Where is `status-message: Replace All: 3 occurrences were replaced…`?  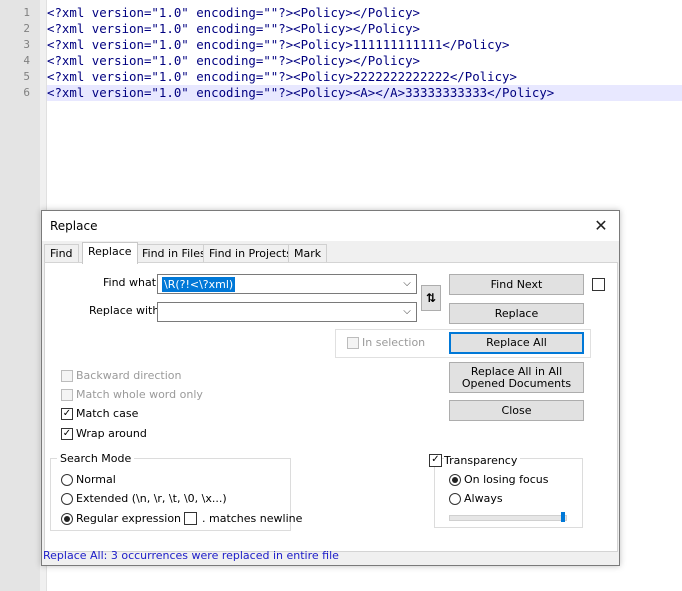 status-message: Replace All: 3 occurrences were replaced… is located at coordinates (191, 555).